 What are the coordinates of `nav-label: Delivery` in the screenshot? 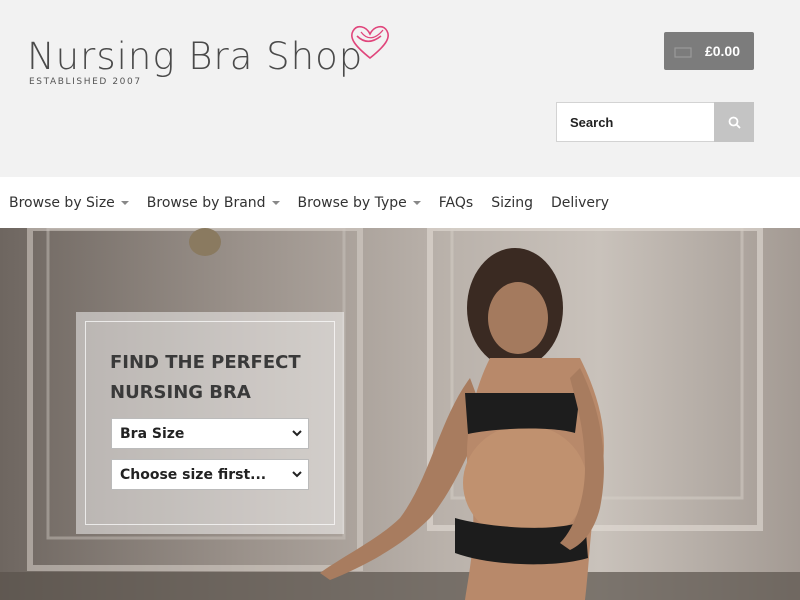 It's located at (580, 202).